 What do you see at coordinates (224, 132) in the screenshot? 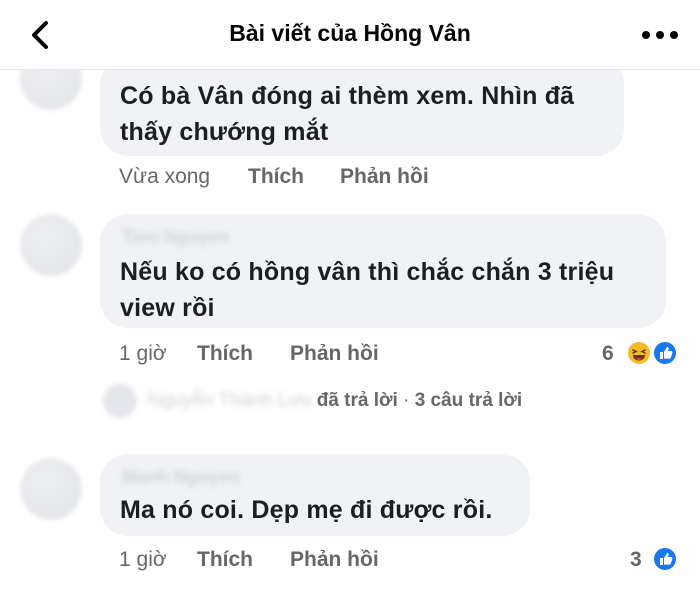
I see `comment-text-line: thấy chướng mắt` at bounding box center [224, 132].